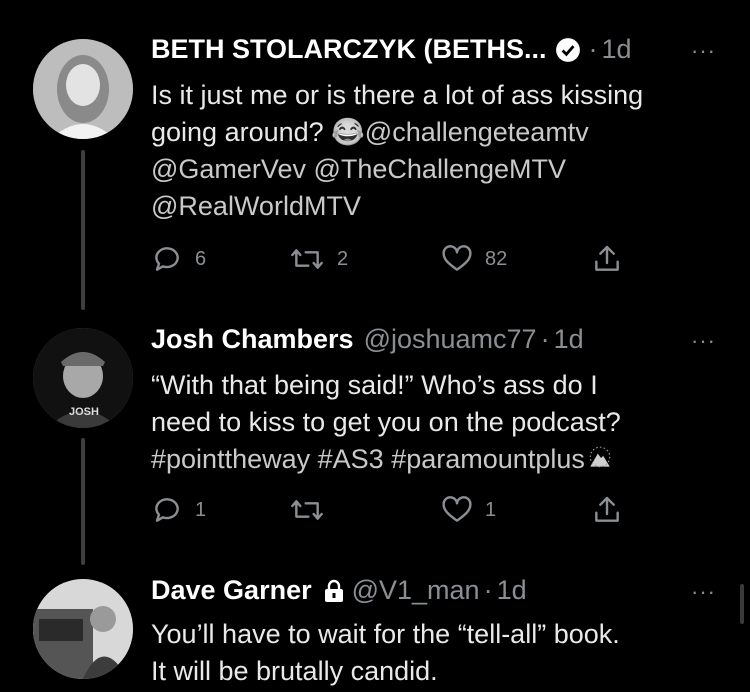 Image resolution: width=750 pixels, height=692 pixels. What do you see at coordinates (256, 206) in the screenshot?
I see `mention-link: @RealWorldMTV` at bounding box center [256, 206].